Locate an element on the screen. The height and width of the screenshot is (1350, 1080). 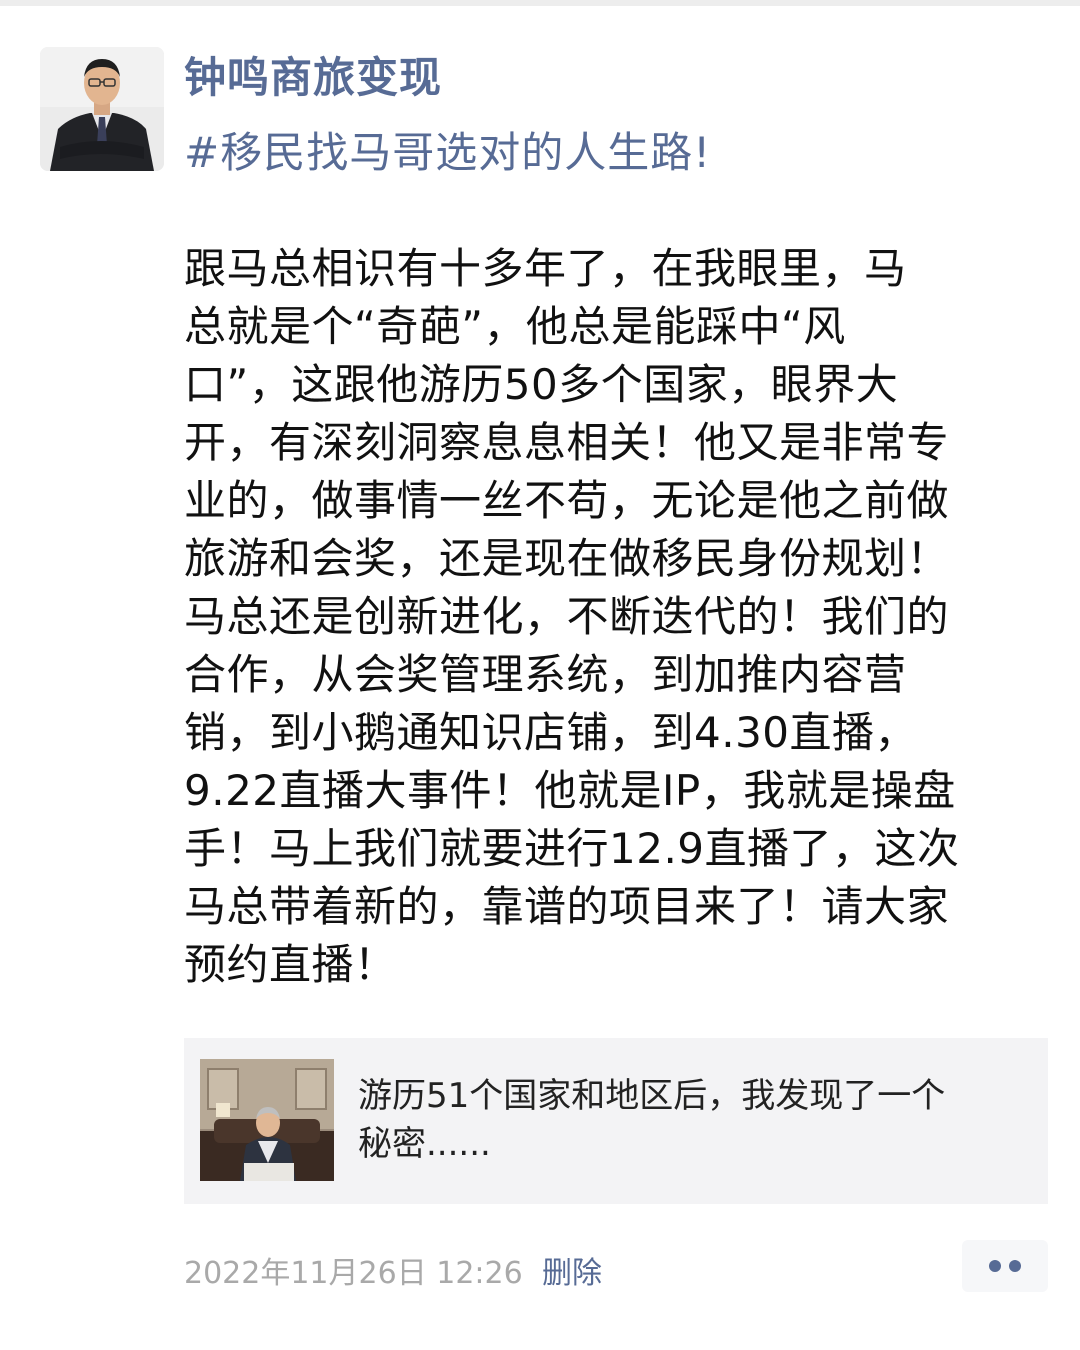
thumbnail-photo-icon is located at coordinates (267, 1120).